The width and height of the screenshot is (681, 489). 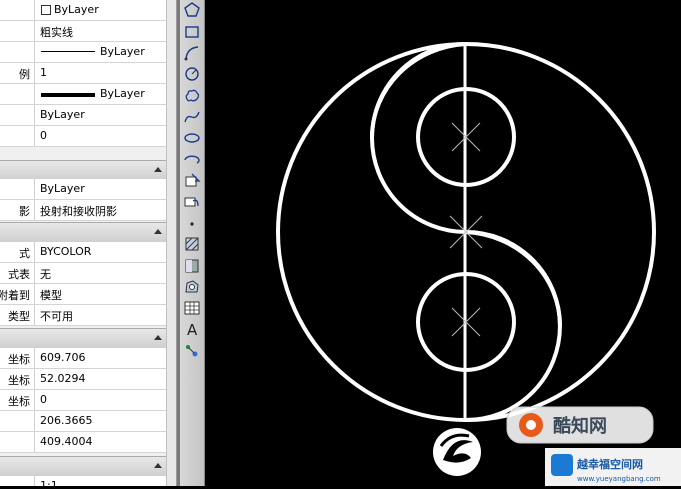 I want to click on property-value: 不可用, so click(x=100, y=315).